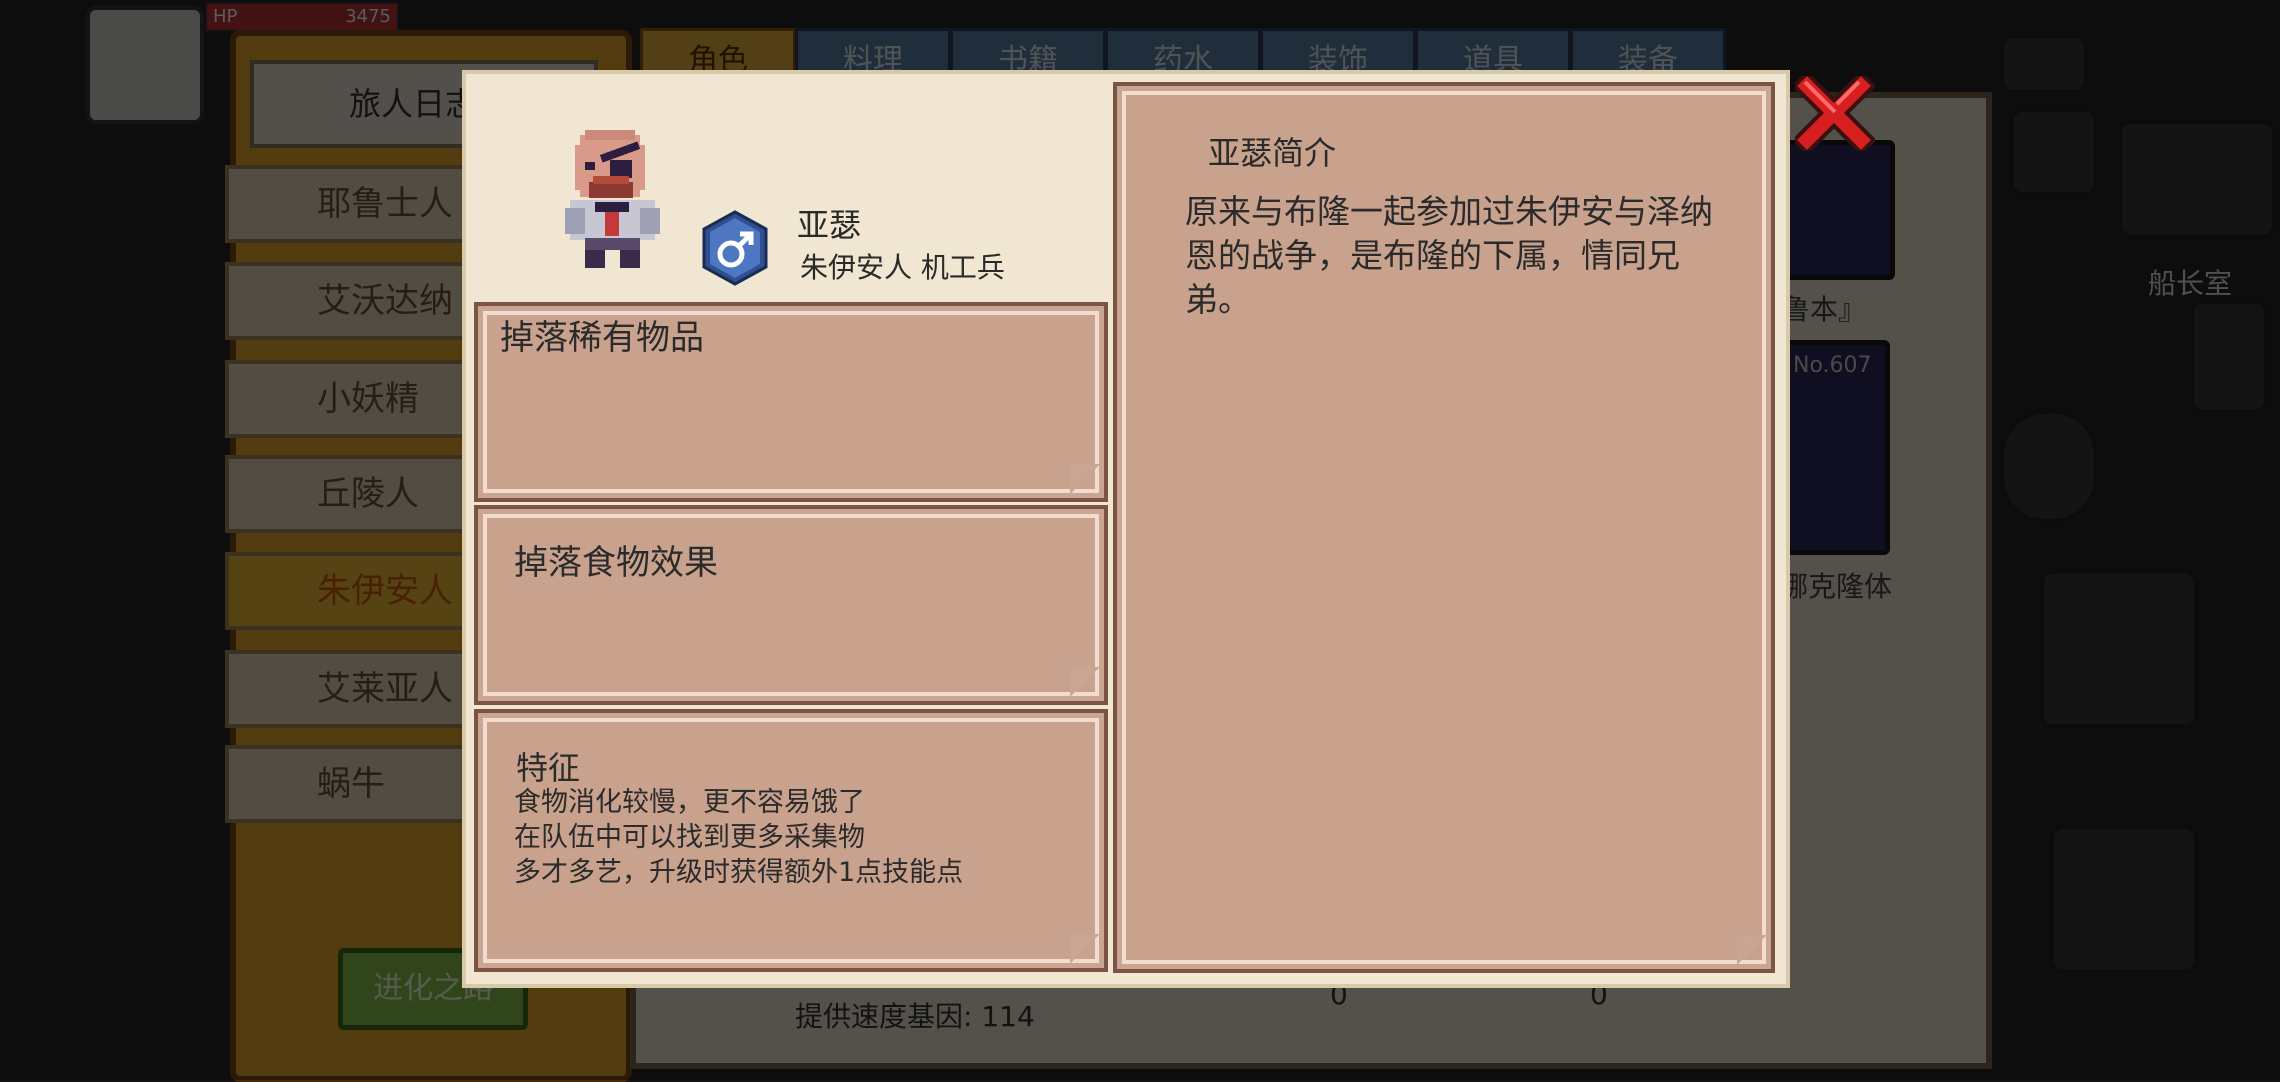  I want to click on food-effect-title: 掉落食物效果, so click(616, 563).